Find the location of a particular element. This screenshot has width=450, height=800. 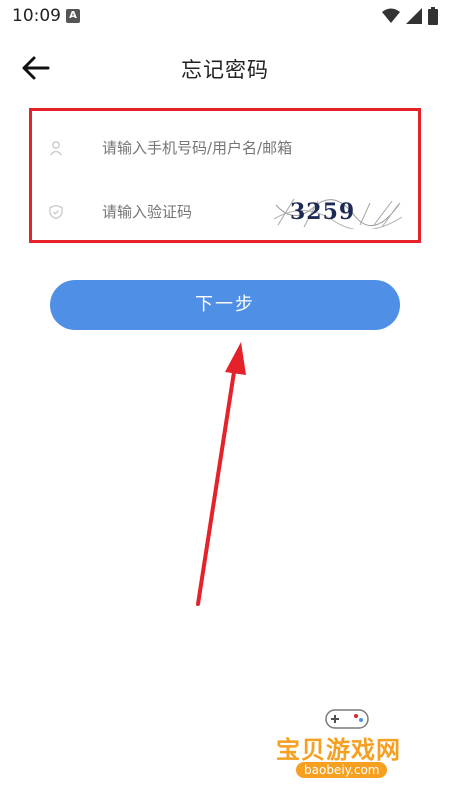

watermark-cn: 宝贝游戏网 is located at coordinates (338, 750).